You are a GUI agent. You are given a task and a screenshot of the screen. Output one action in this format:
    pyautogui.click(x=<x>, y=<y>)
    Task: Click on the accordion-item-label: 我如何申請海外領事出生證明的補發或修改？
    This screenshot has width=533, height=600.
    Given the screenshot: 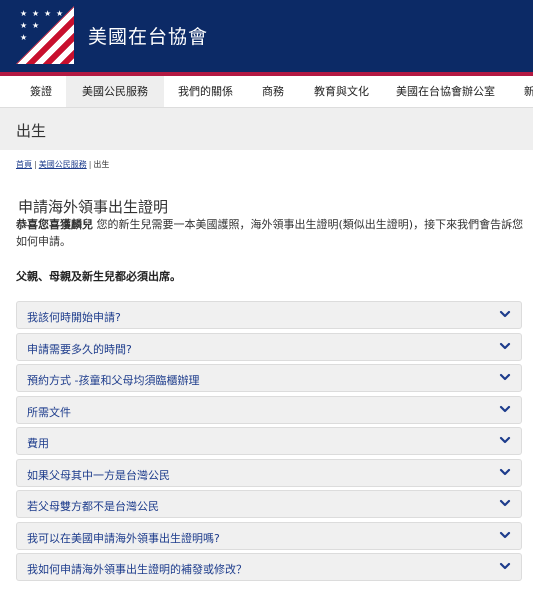 What is the action you would take?
    pyautogui.click(x=137, y=569)
    